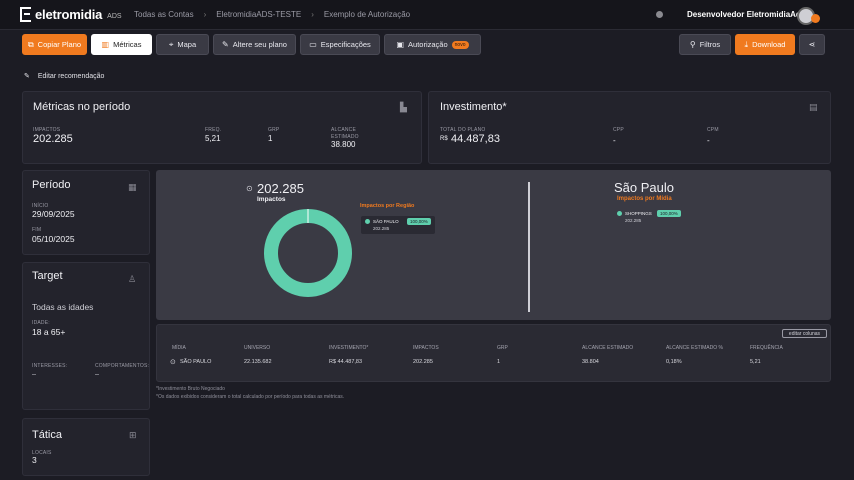 The image size is (854, 480). Describe the element at coordinates (345, 44) in the screenshot. I see `tab-specs-label: Especificações` at that location.